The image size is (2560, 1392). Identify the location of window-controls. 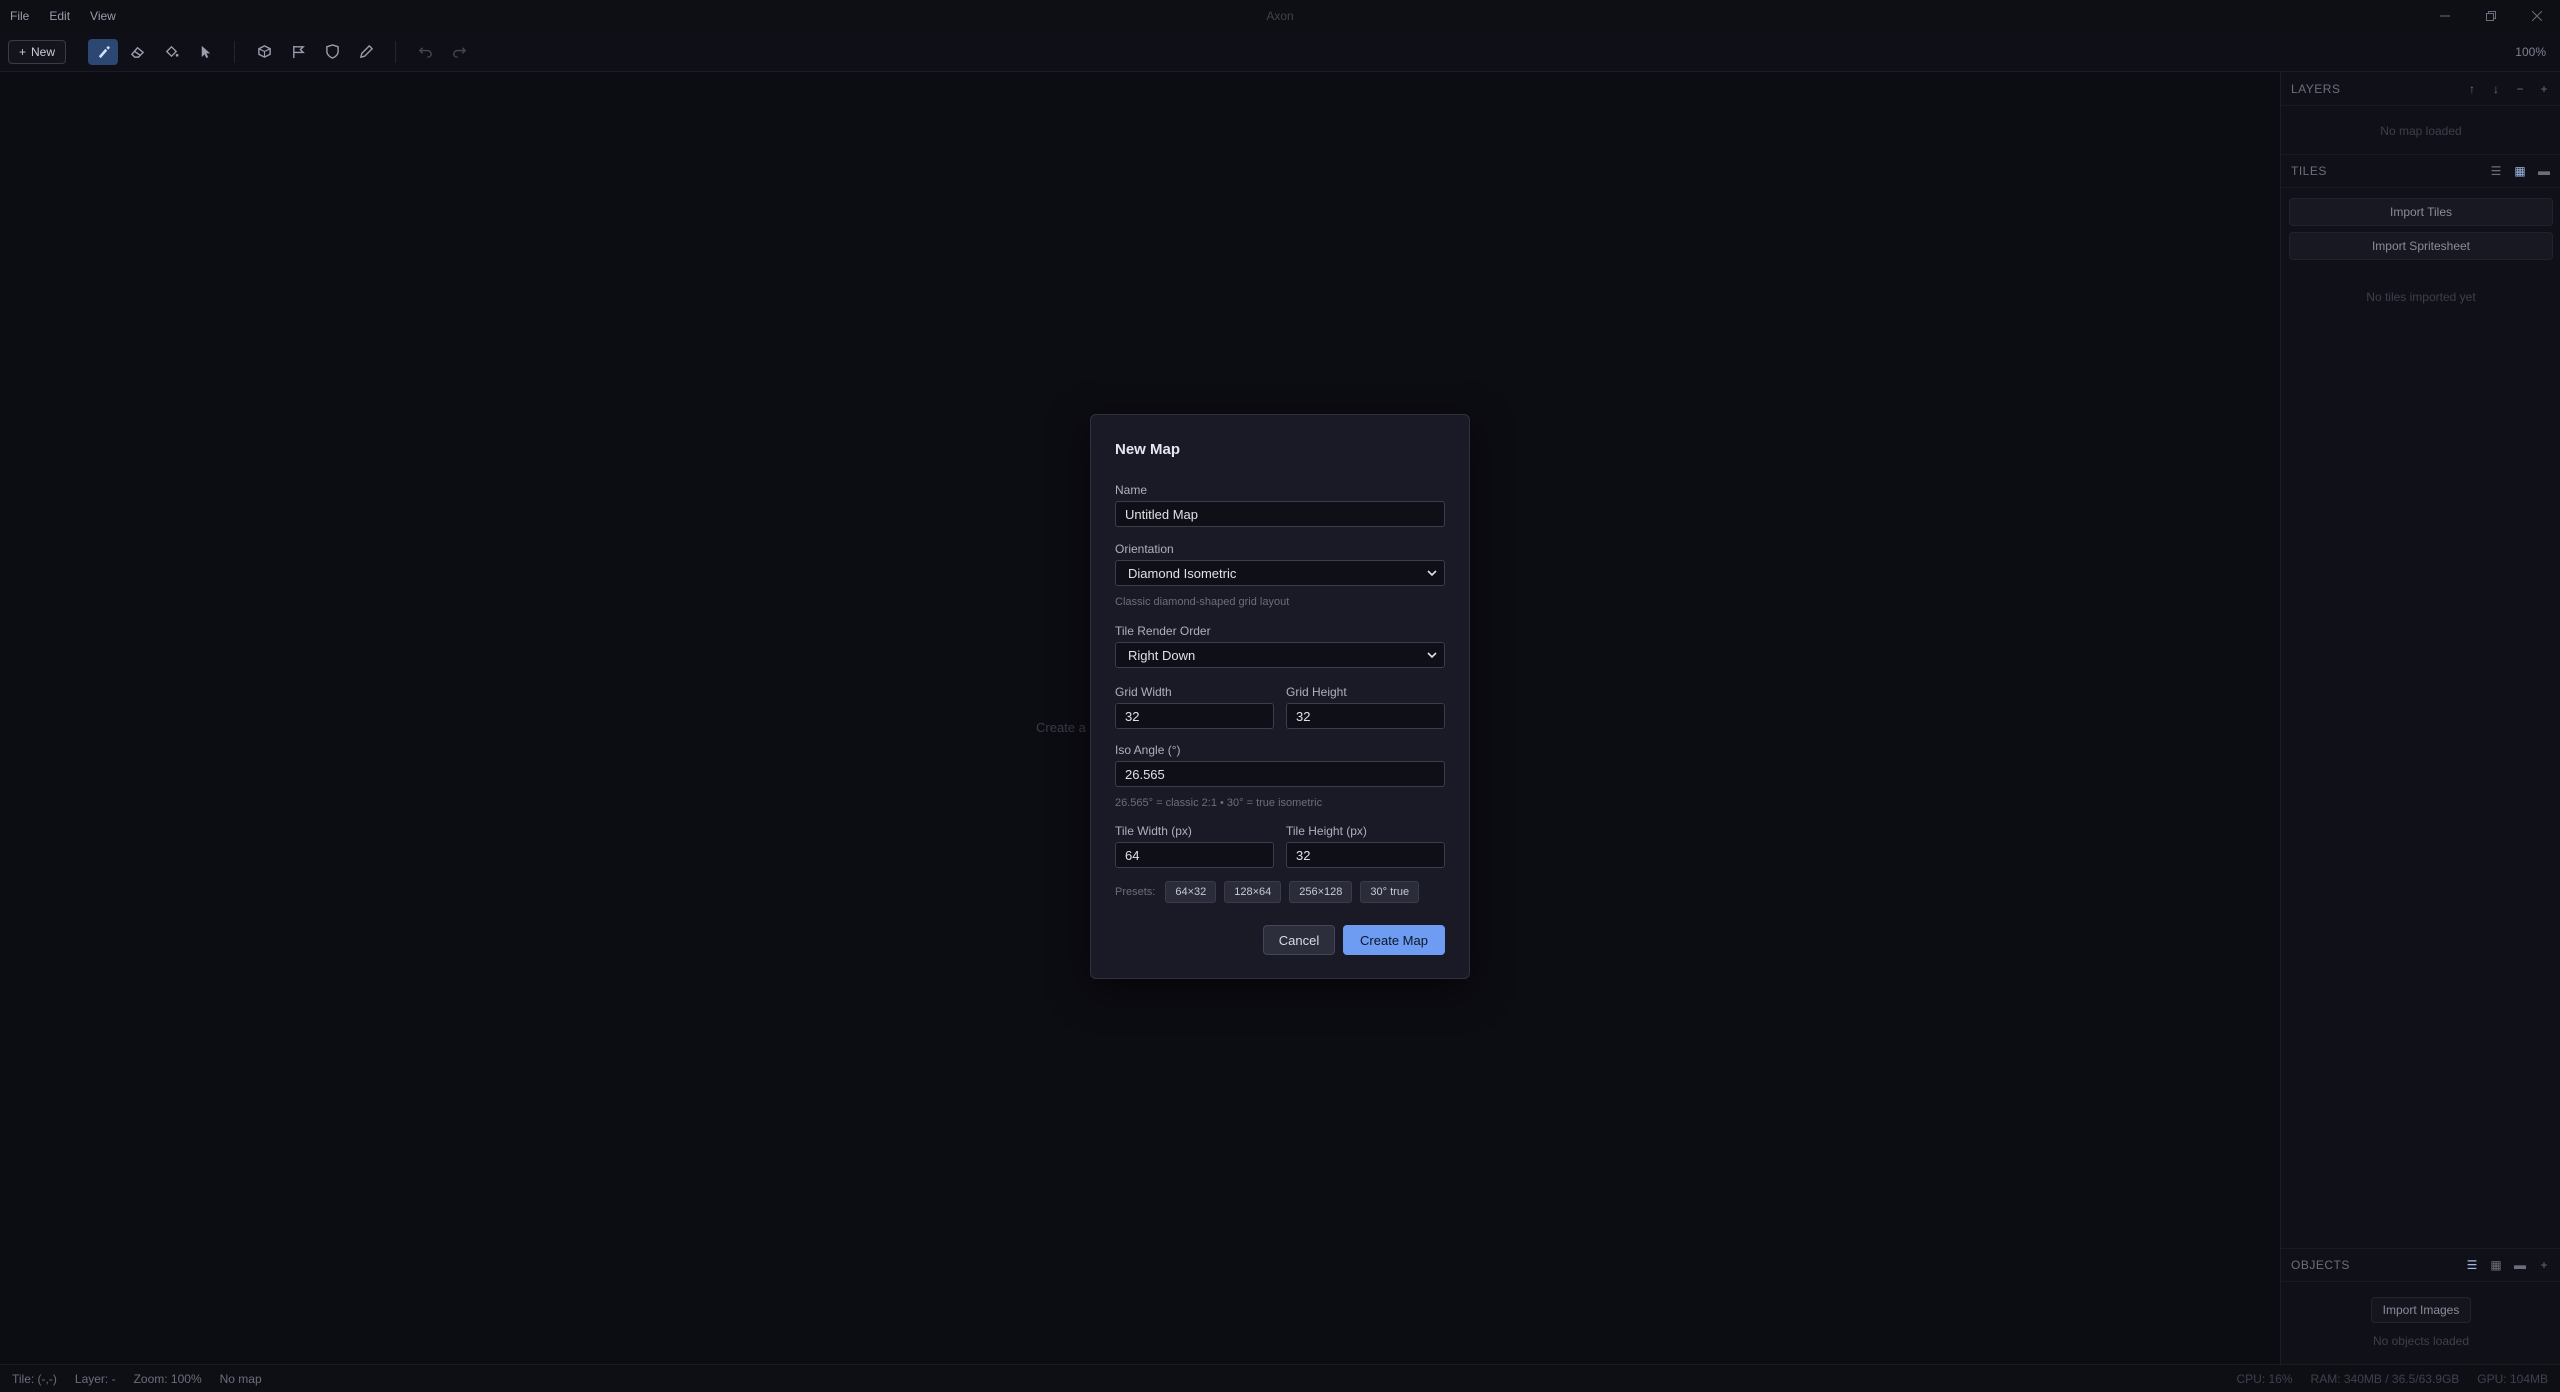
(2491, 16).